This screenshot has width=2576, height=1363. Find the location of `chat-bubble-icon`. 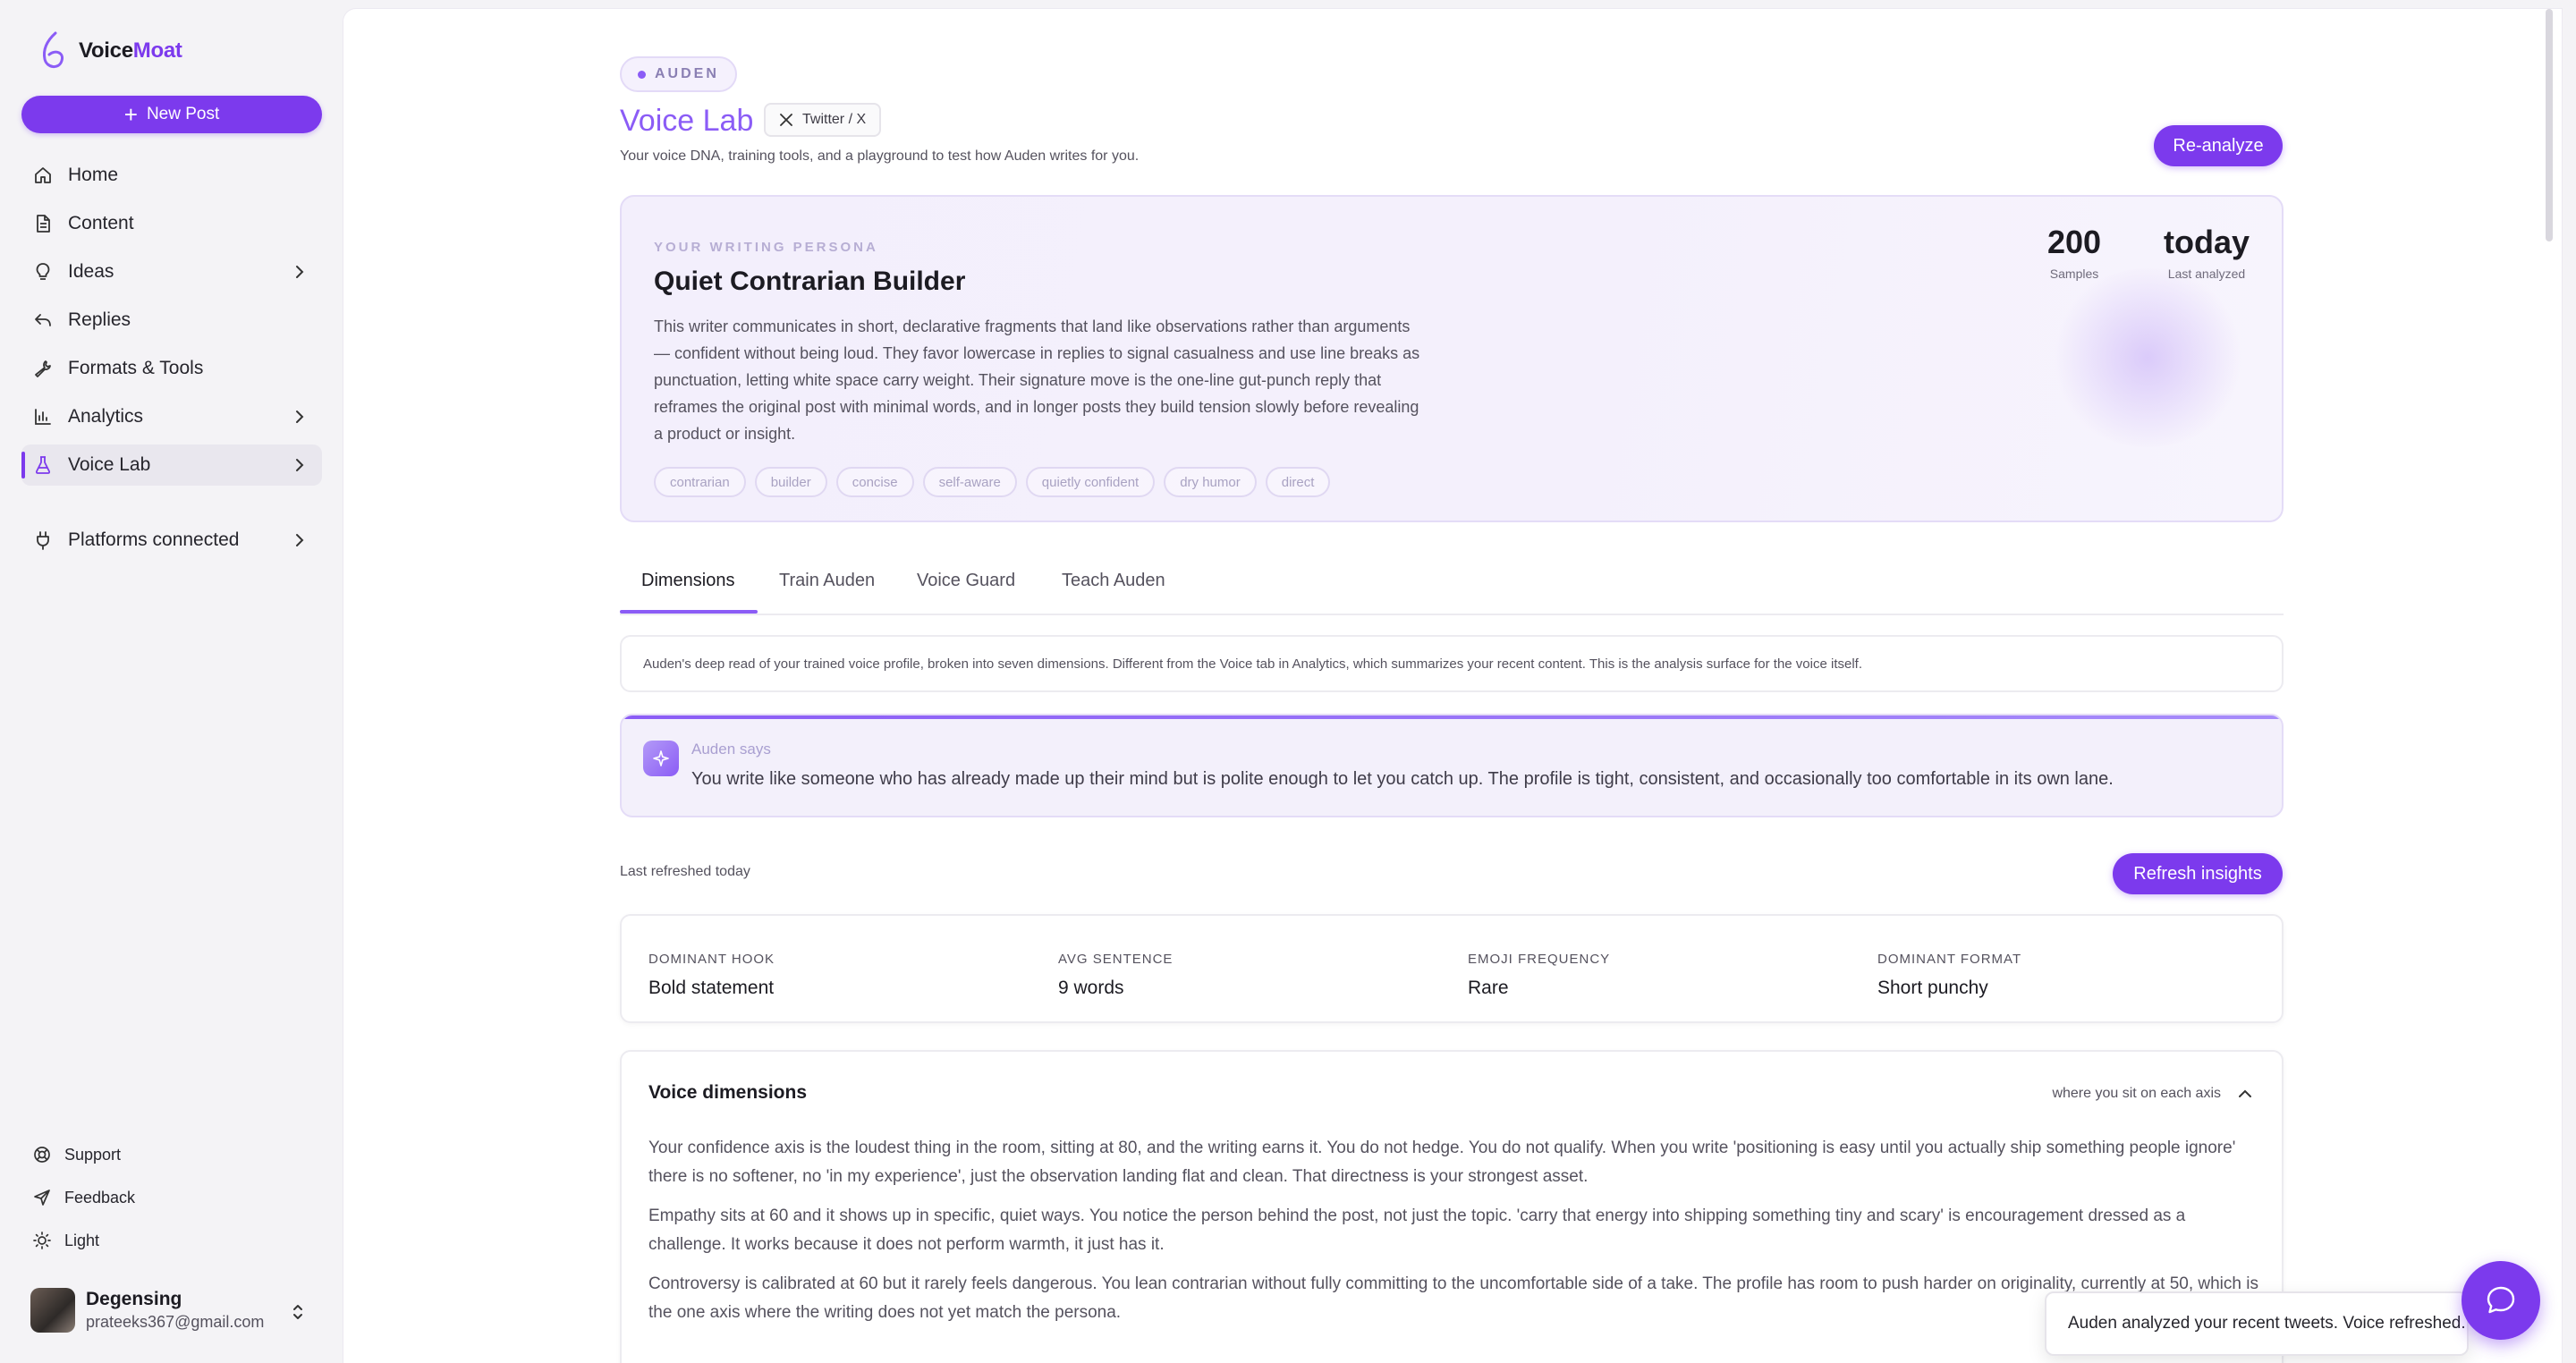

chat-bubble-icon is located at coordinates (2501, 1300).